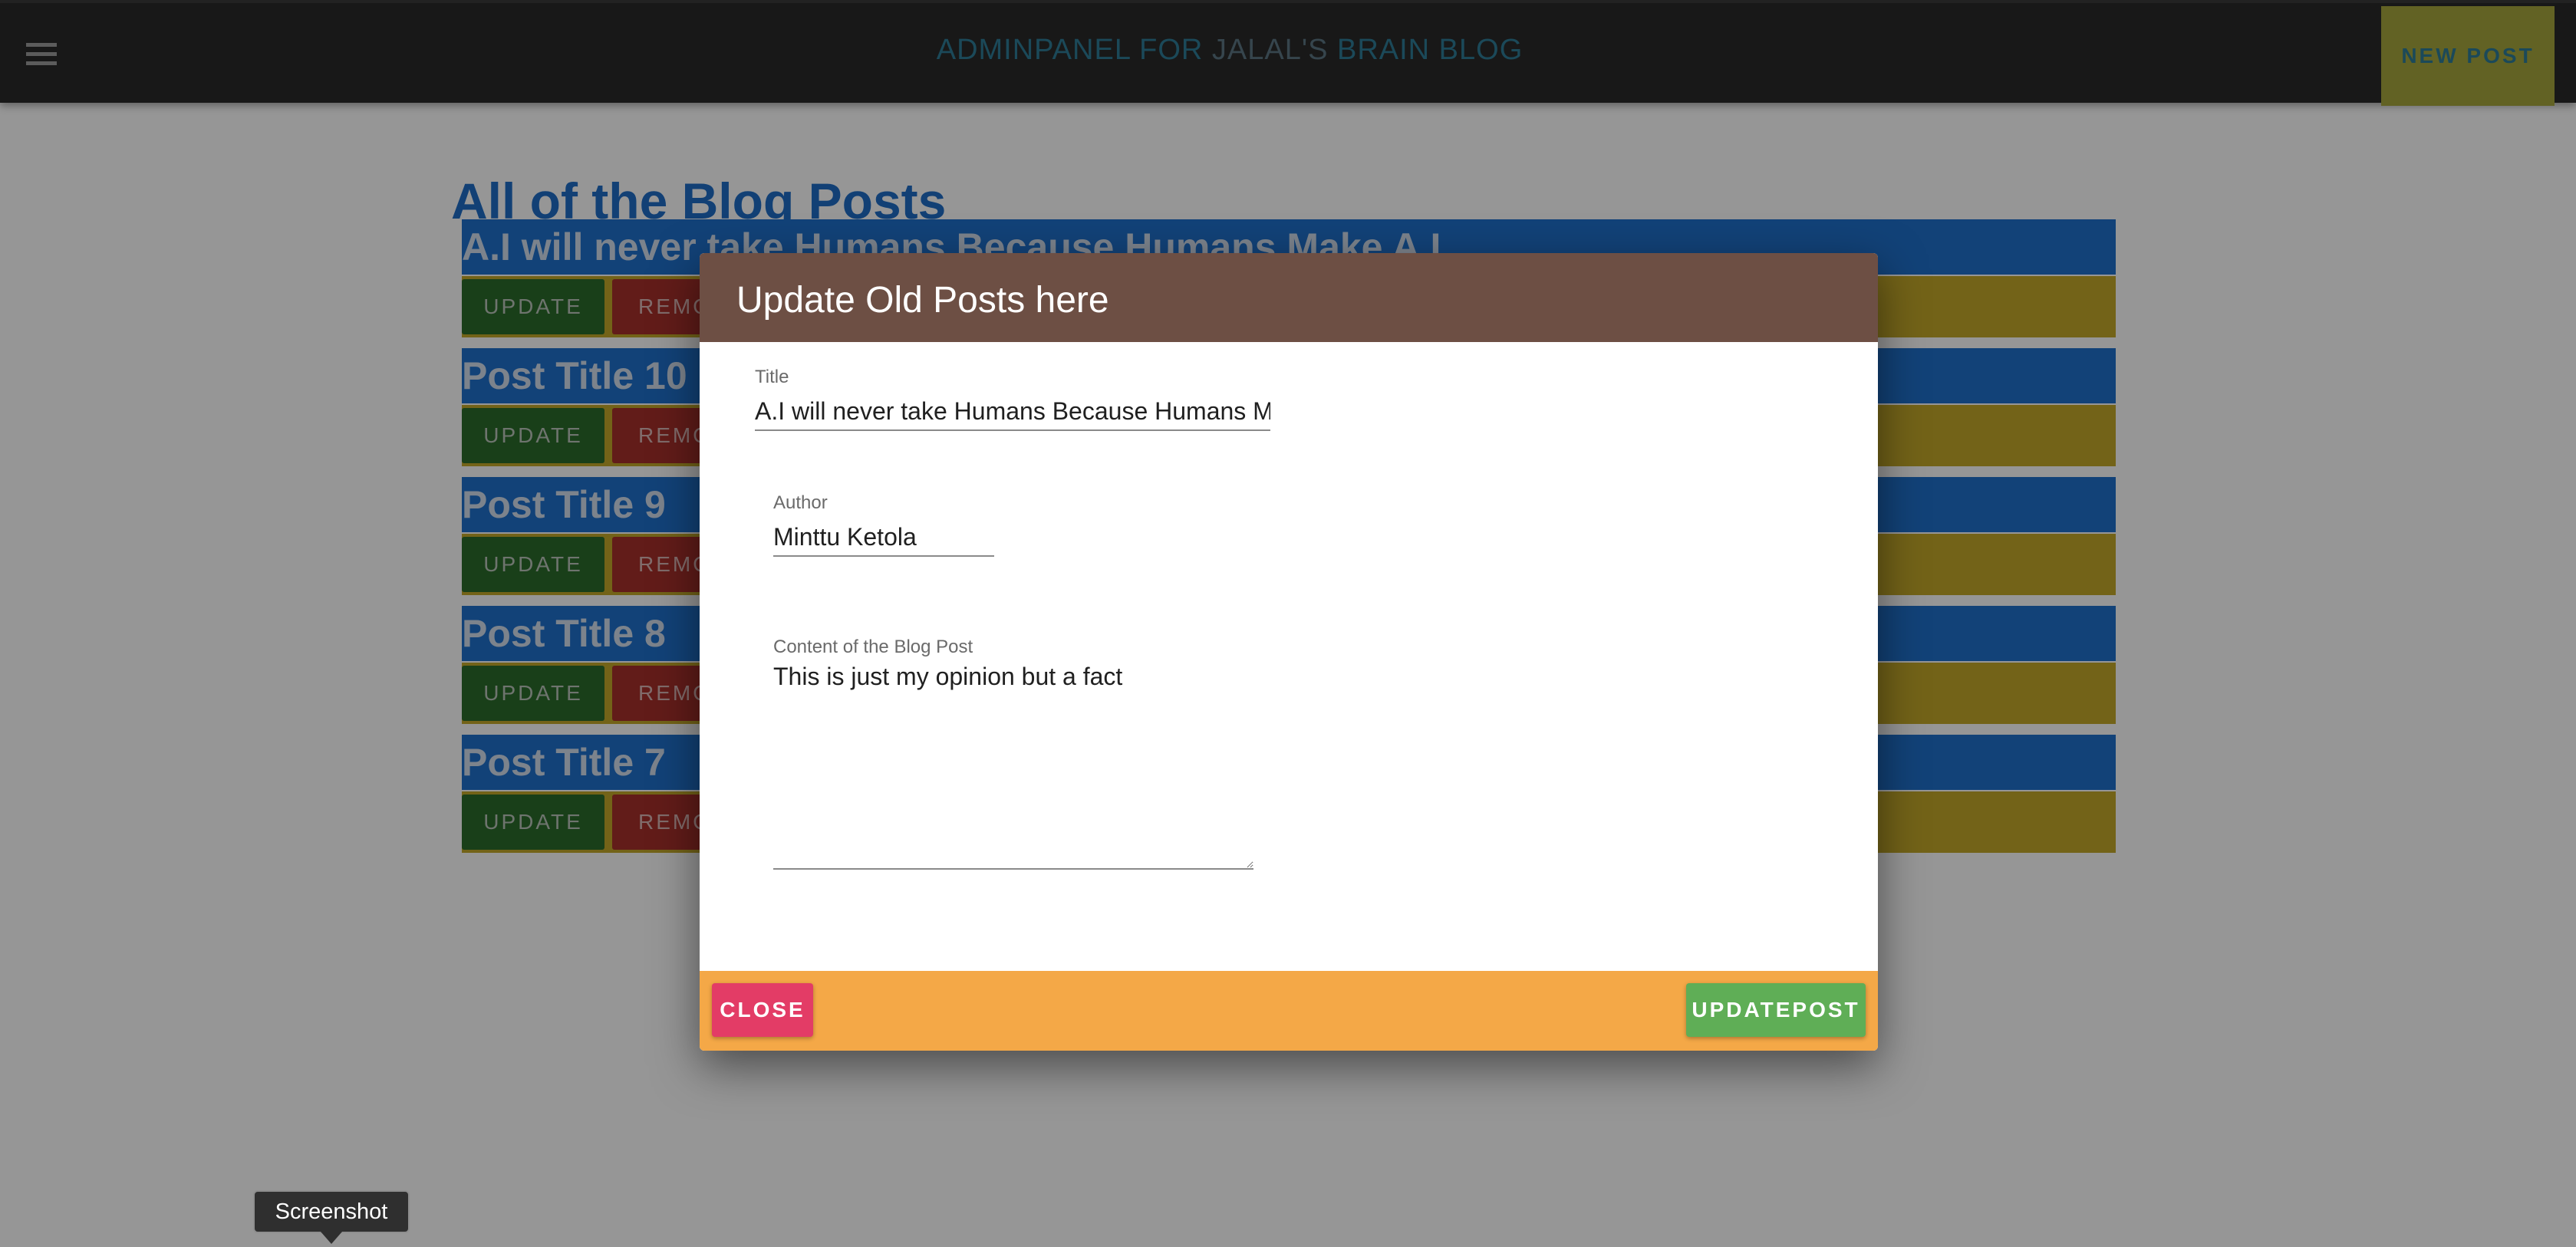 The height and width of the screenshot is (1247, 2576). What do you see at coordinates (1289, 1011) in the screenshot?
I see `dialog-footer: CLOSE UPDATEPOST` at bounding box center [1289, 1011].